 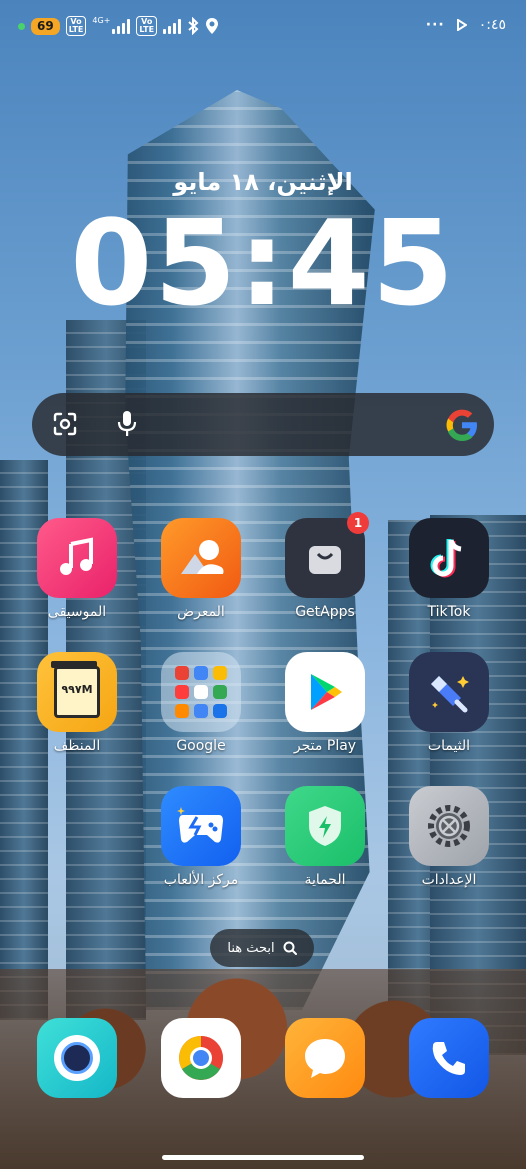 What do you see at coordinates (201, 612) in the screenshot?
I see `app-label: المعرض` at bounding box center [201, 612].